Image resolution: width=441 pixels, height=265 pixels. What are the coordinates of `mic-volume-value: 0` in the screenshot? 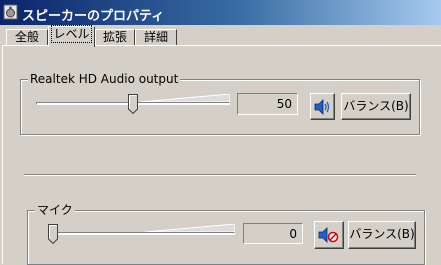 It's located at (273, 233).